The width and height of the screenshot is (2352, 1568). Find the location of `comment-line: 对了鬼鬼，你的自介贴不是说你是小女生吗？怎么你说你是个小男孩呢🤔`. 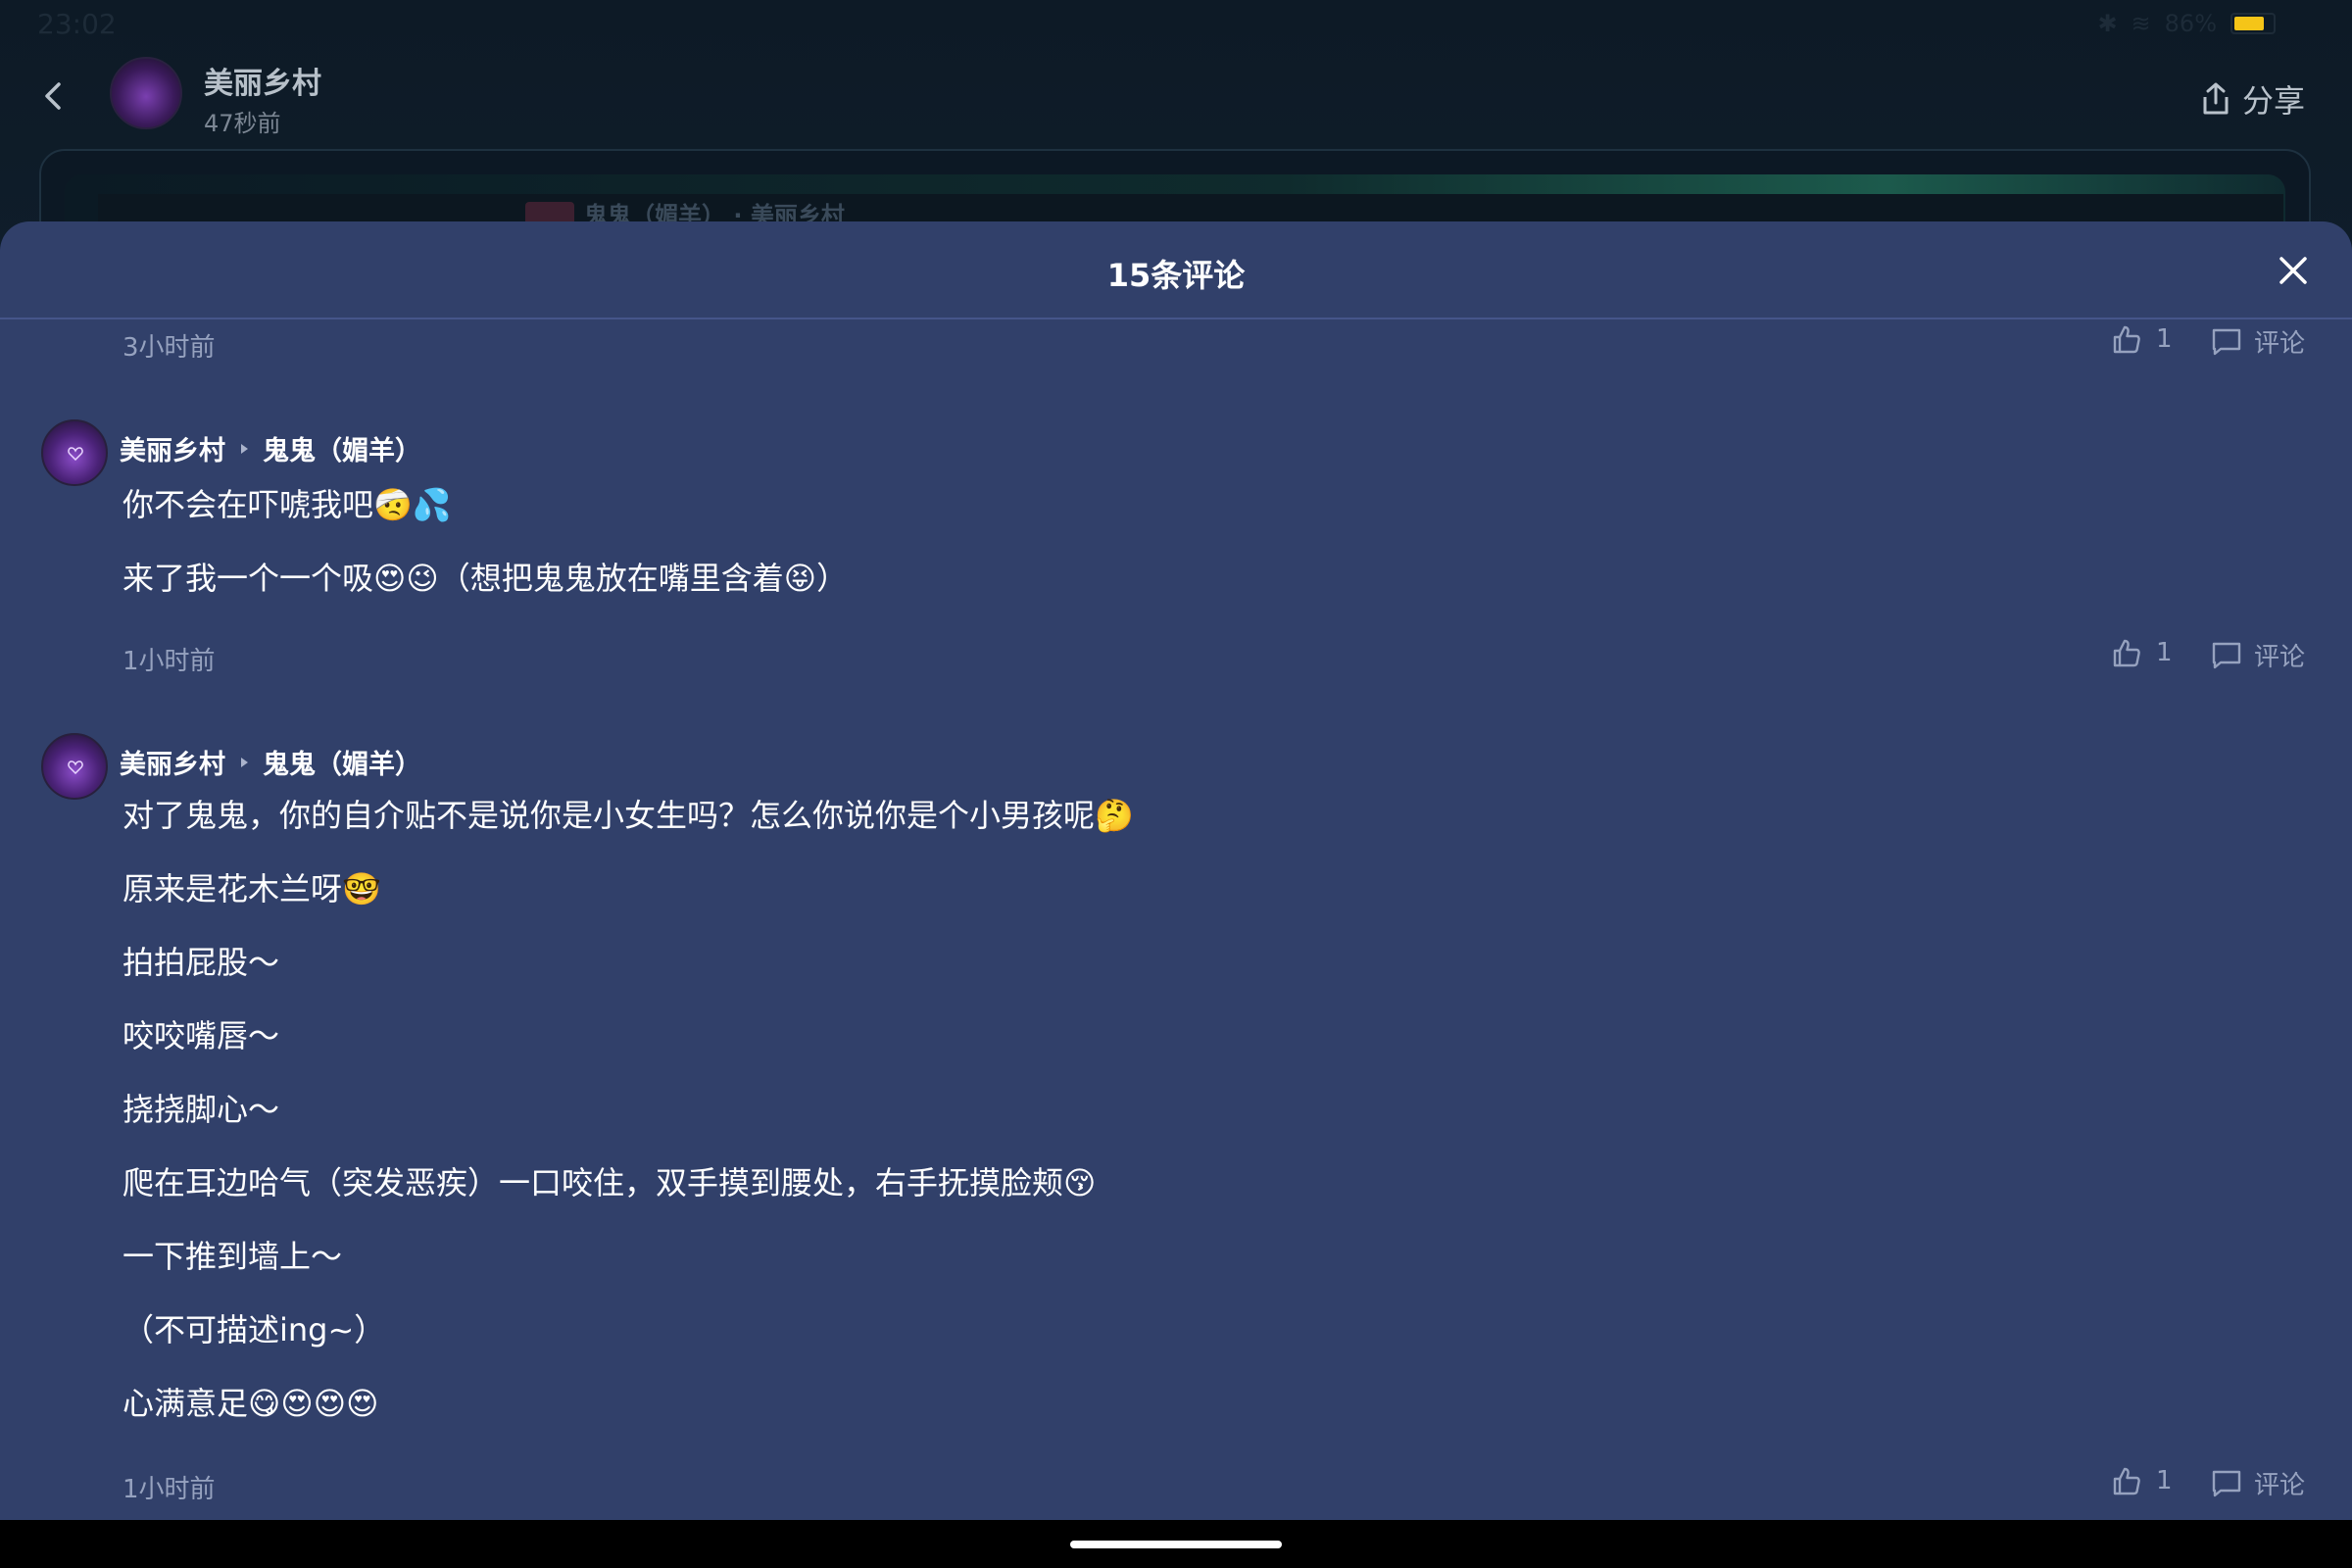

comment-line: 对了鬼鬼，你的自介贴不是说你是小女生吗？怎么你说你是个小男孩呢🤔 is located at coordinates (628, 815).